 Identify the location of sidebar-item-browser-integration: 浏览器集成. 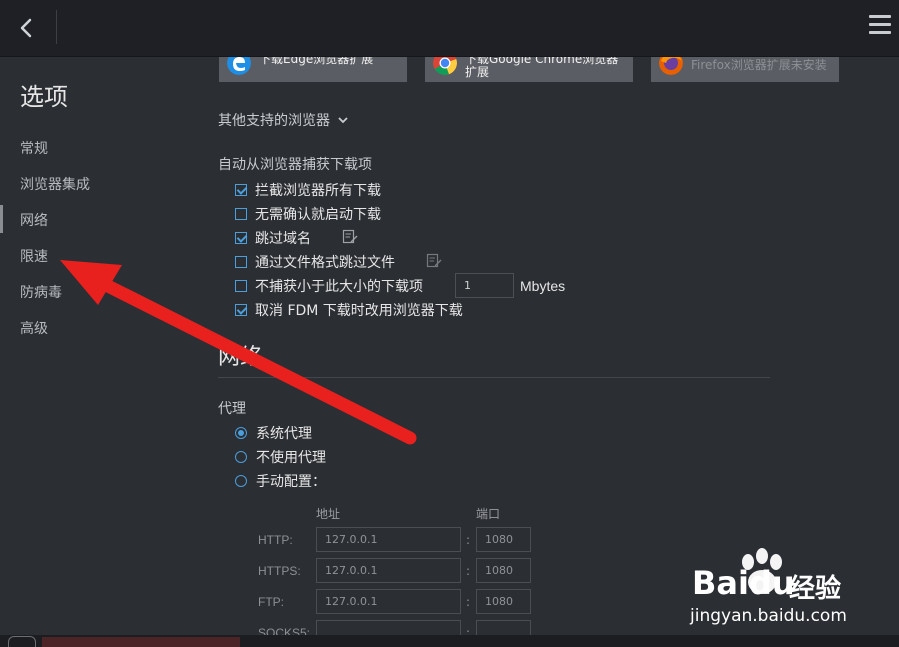
(55, 184).